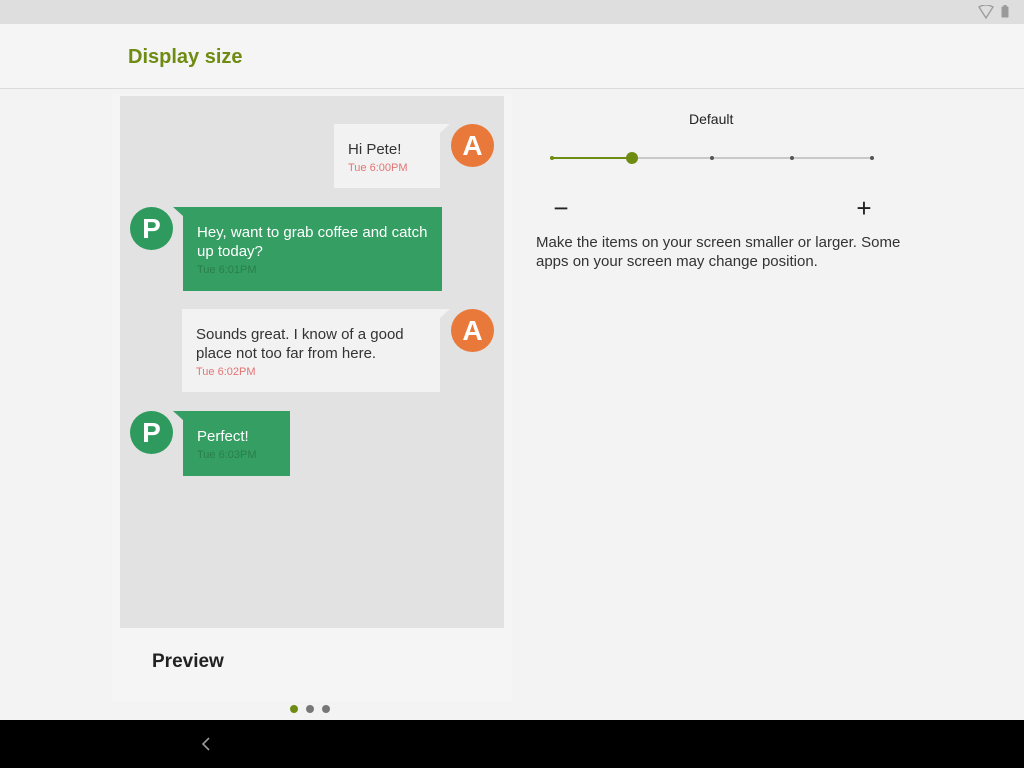  I want to click on message-bubble: Hi Pete! Tue 6:00PM, so click(387, 156).